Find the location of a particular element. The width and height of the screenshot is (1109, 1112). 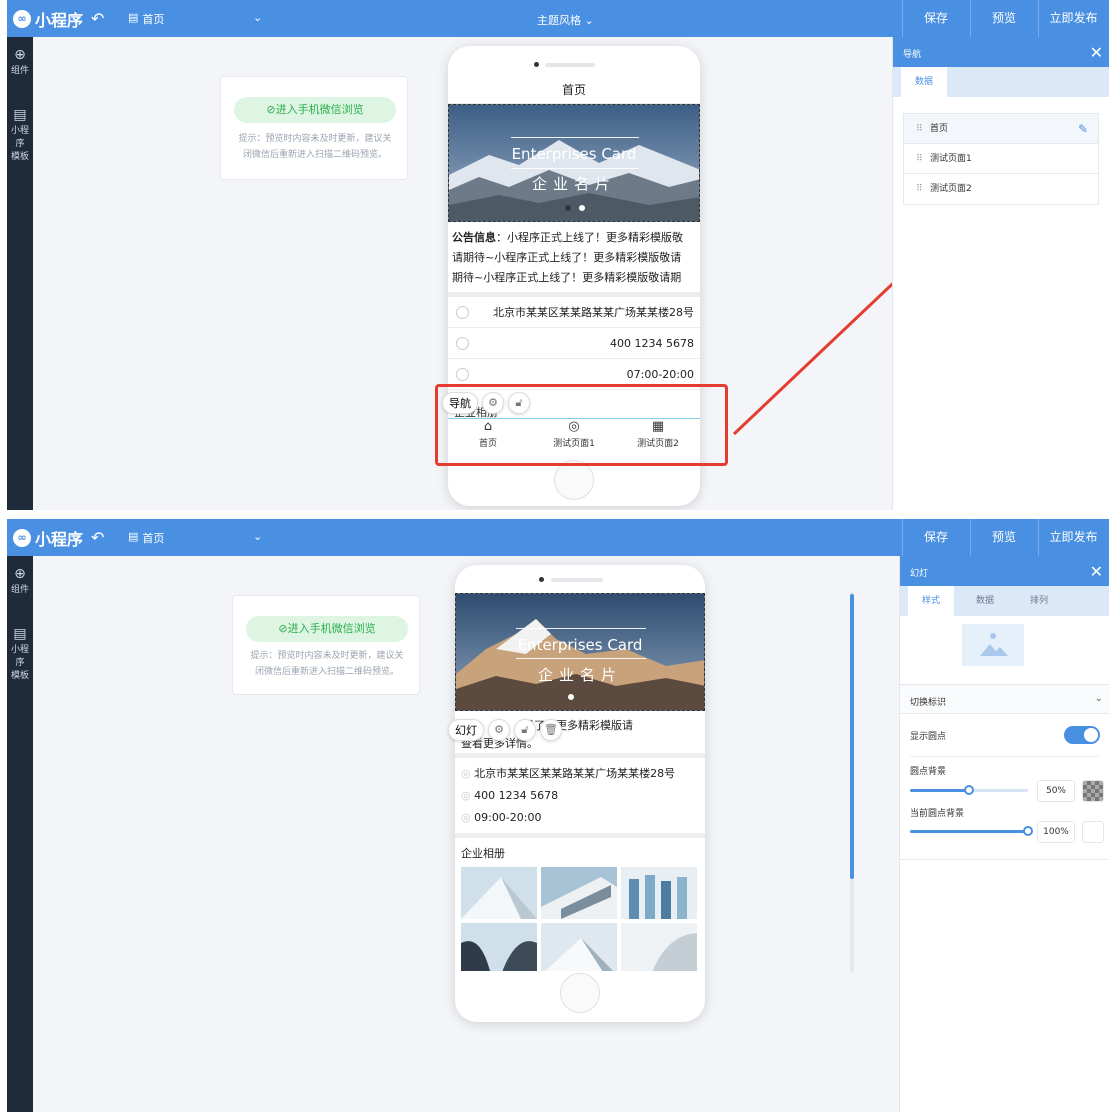

address-row: ◎ 北京市某某区某某路某某广场某某楼28号 is located at coordinates (568, 774).